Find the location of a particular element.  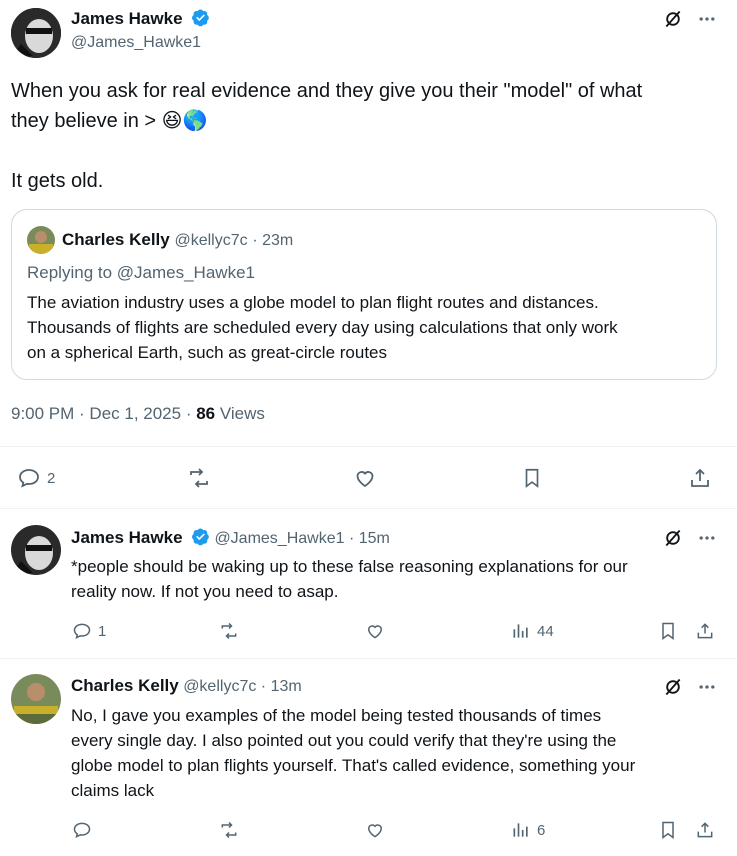

reply-count: 2 is located at coordinates (51, 478).